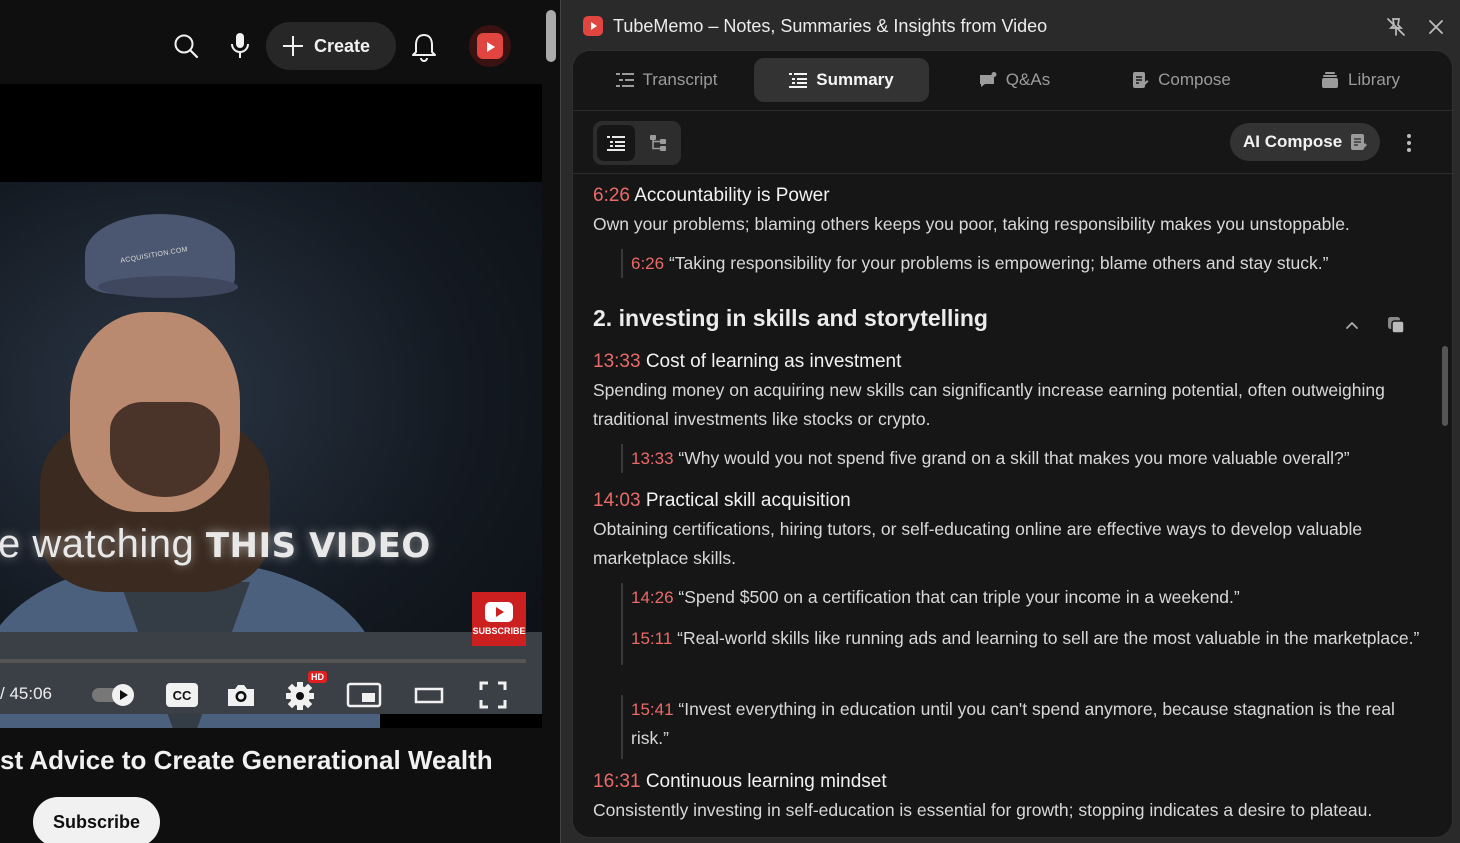 The height and width of the screenshot is (843, 1460). What do you see at coordinates (1396, 27) in the screenshot?
I see `unpin-icon` at bounding box center [1396, 27].